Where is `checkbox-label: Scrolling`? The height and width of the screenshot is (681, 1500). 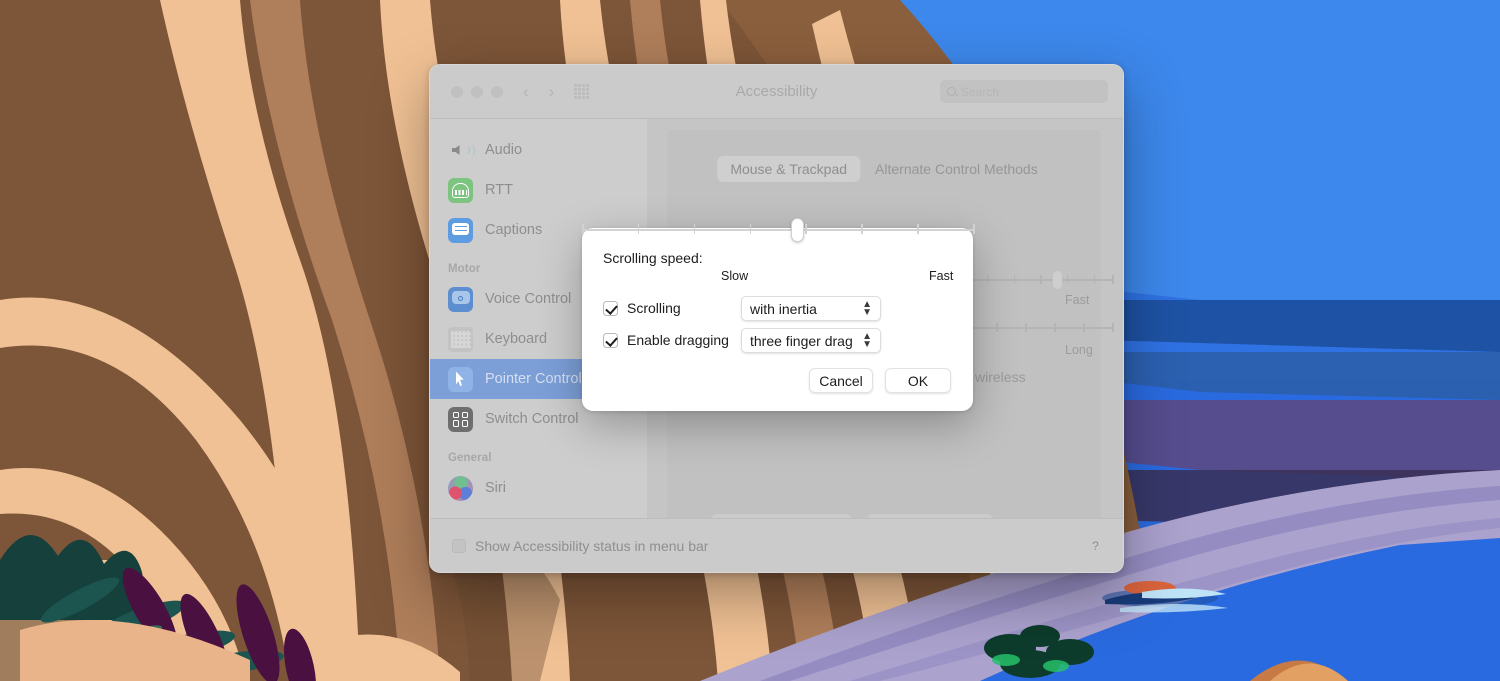 checkbox-label: Scrolling is located at coordinates (654, 308).